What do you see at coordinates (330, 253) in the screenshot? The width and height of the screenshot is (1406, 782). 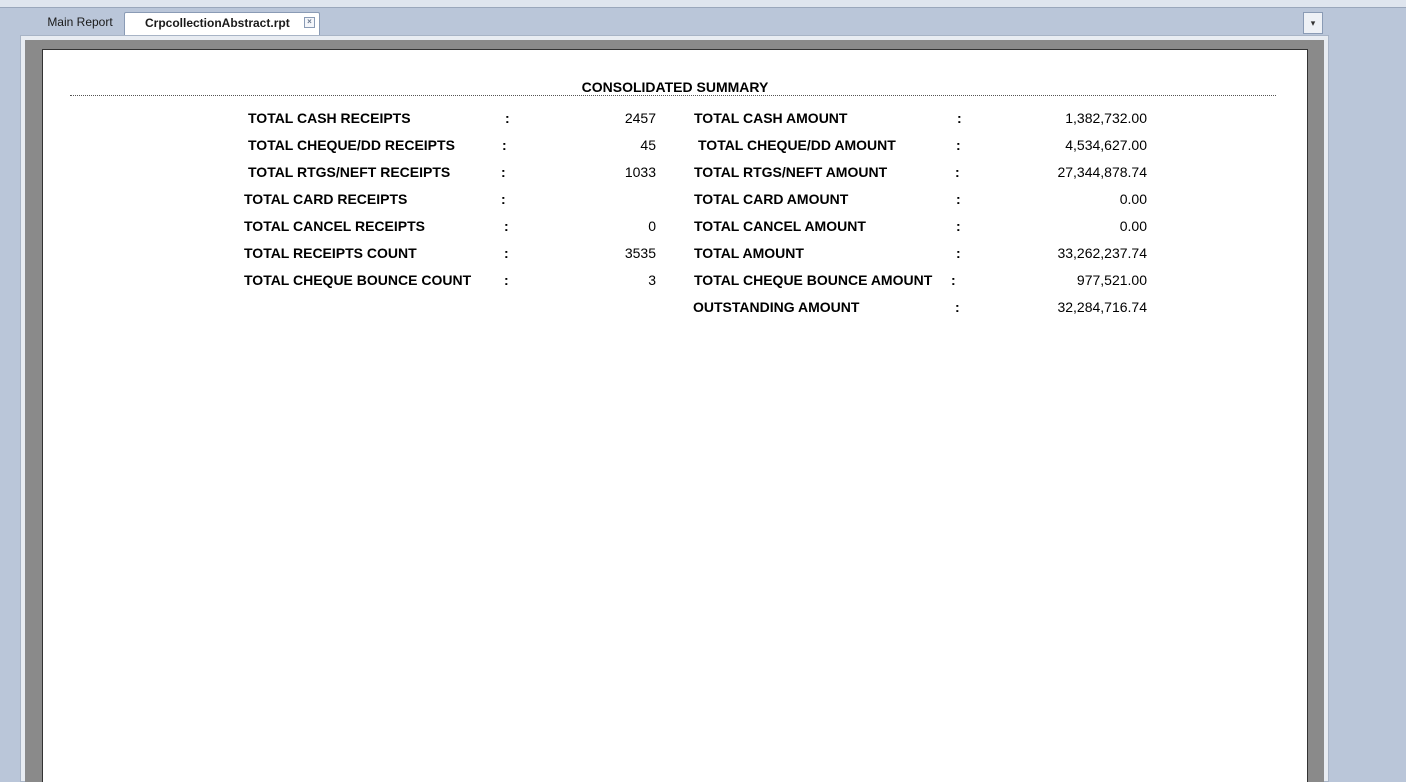 I see `left-label-receipts-count: TOTAL RECEIPTS COUNT` at bounding box center [330, 253].